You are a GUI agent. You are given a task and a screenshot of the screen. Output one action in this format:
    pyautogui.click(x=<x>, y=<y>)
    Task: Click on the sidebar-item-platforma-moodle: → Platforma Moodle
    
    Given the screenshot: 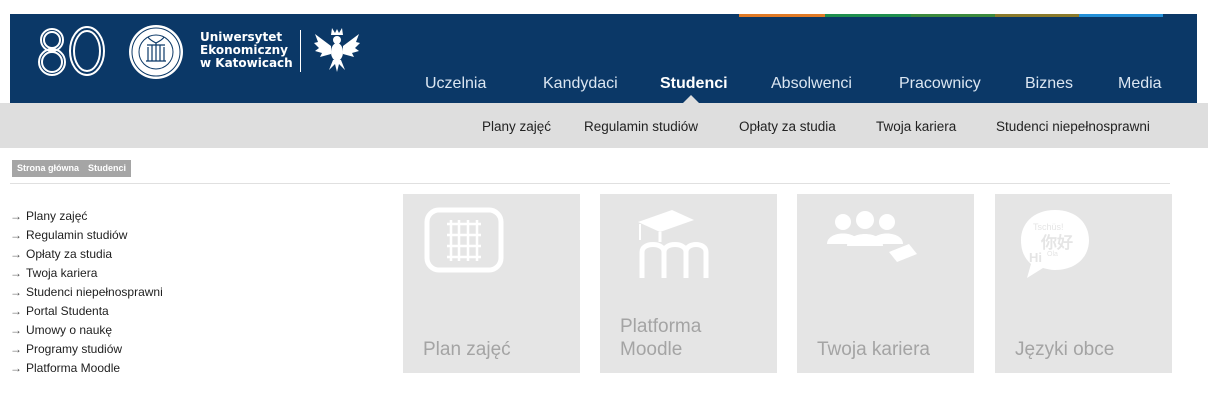 What is the action you would take?
    pyautogui.click(x=86, y=368)
    